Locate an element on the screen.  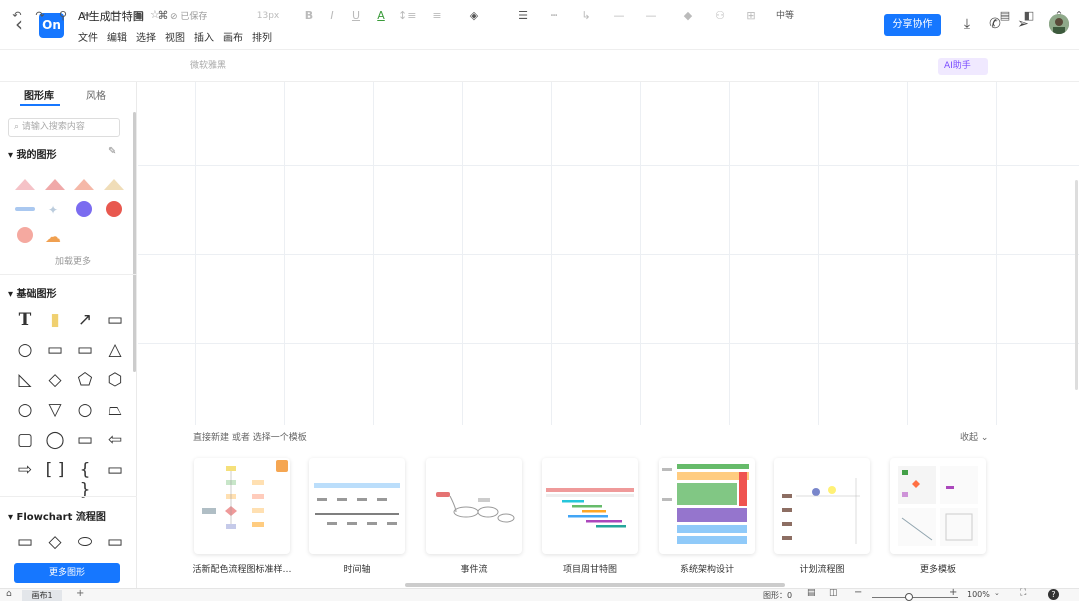
card-shape-icon: ▭ is located at coordinates (85, 440).